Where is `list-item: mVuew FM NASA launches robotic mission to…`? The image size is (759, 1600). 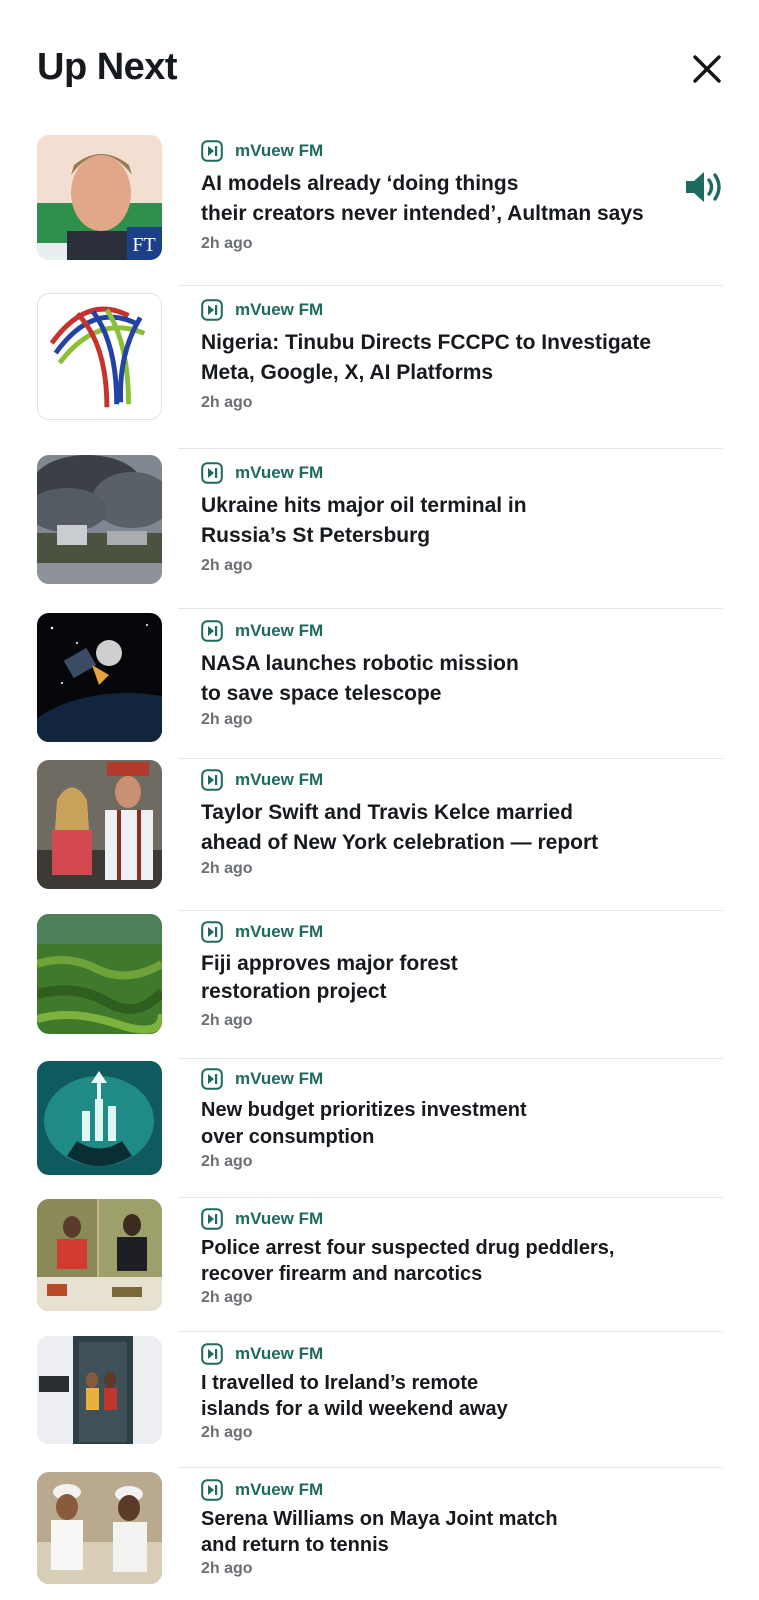 list-item: mVuew FM NASA launches robotic mission to… is located at coordinates (379, 683).